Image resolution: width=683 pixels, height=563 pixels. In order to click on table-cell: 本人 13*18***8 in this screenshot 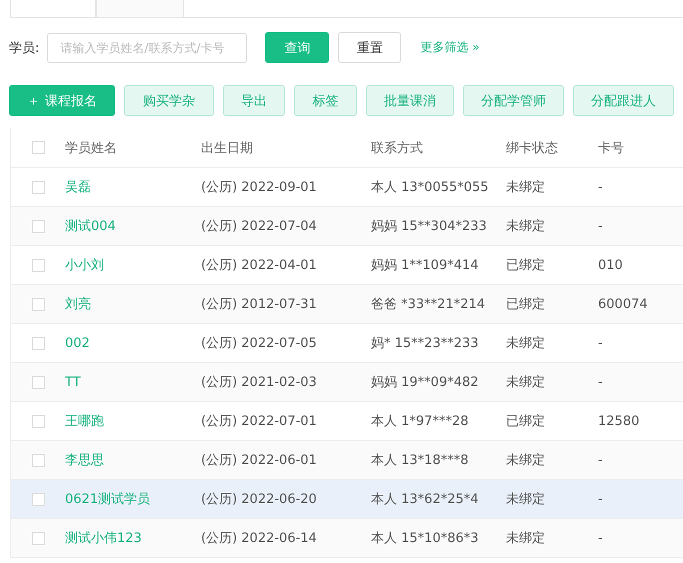, I will do `click(419, 460)`.